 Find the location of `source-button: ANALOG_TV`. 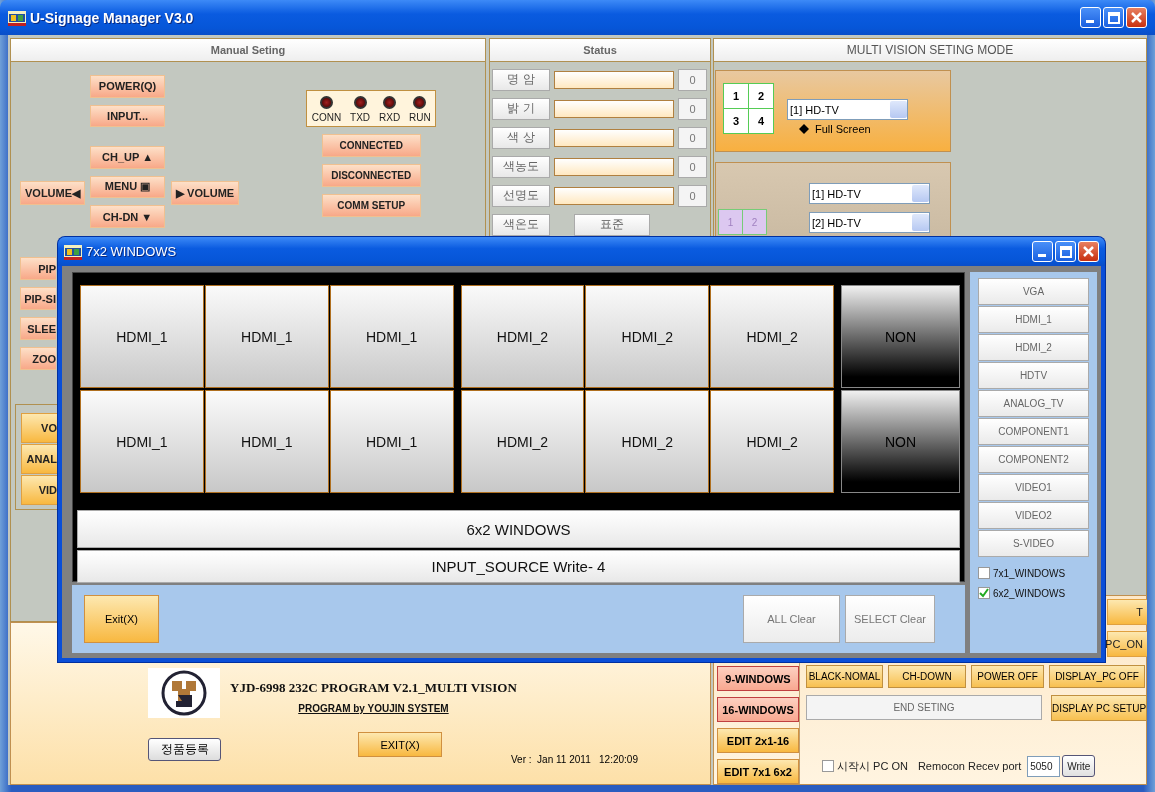

source-button: ANALOG_TV is located at coordinates (1033, 403).